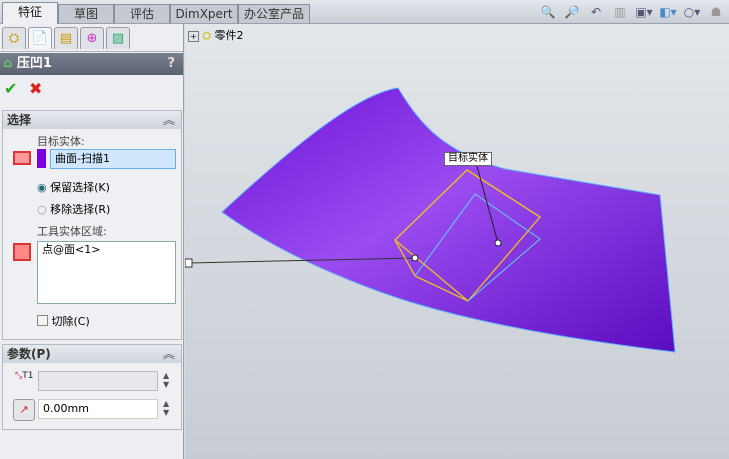 The image size is (729, 459). What do you see at coordinates (596, 12) in the screenshot?
I see `previous-view-icon: ↶` at bounding box center [596, 12].